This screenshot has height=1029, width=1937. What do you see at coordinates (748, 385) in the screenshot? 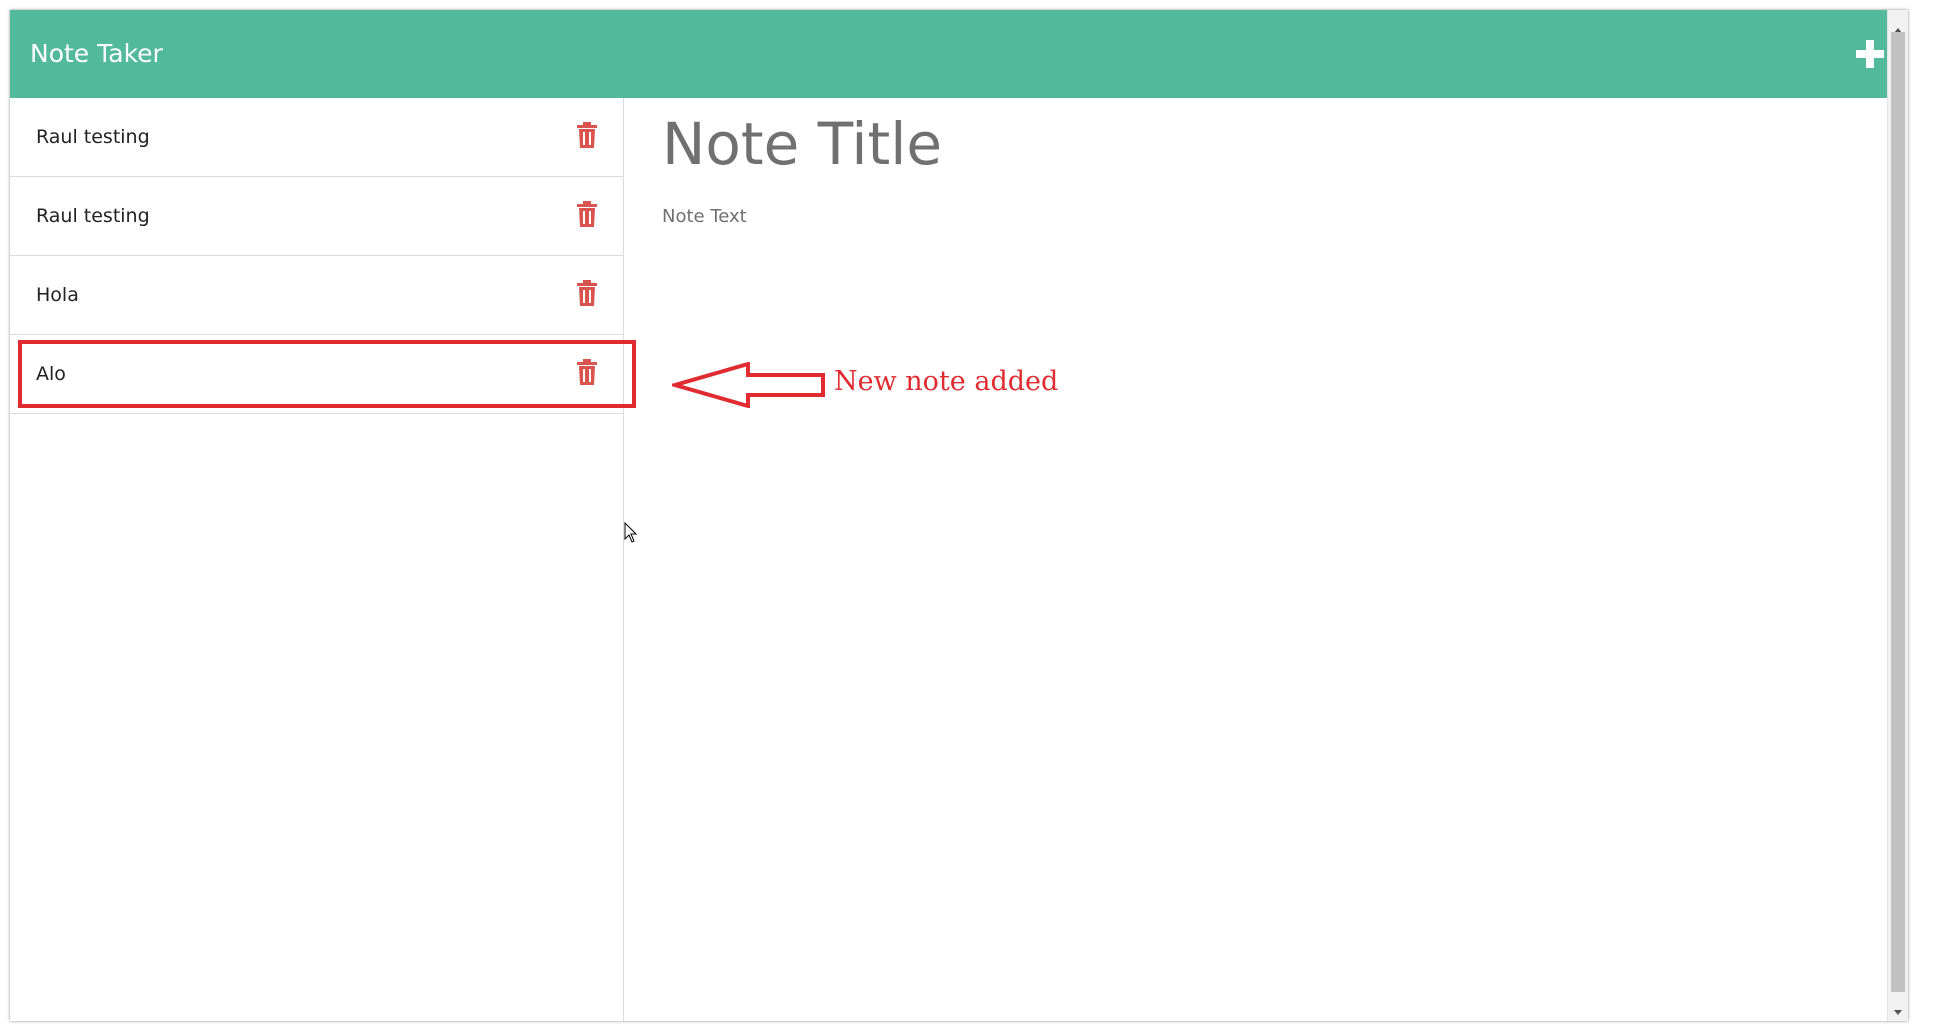
I see `left-arrow-icon` at bounding box center [748, 385].